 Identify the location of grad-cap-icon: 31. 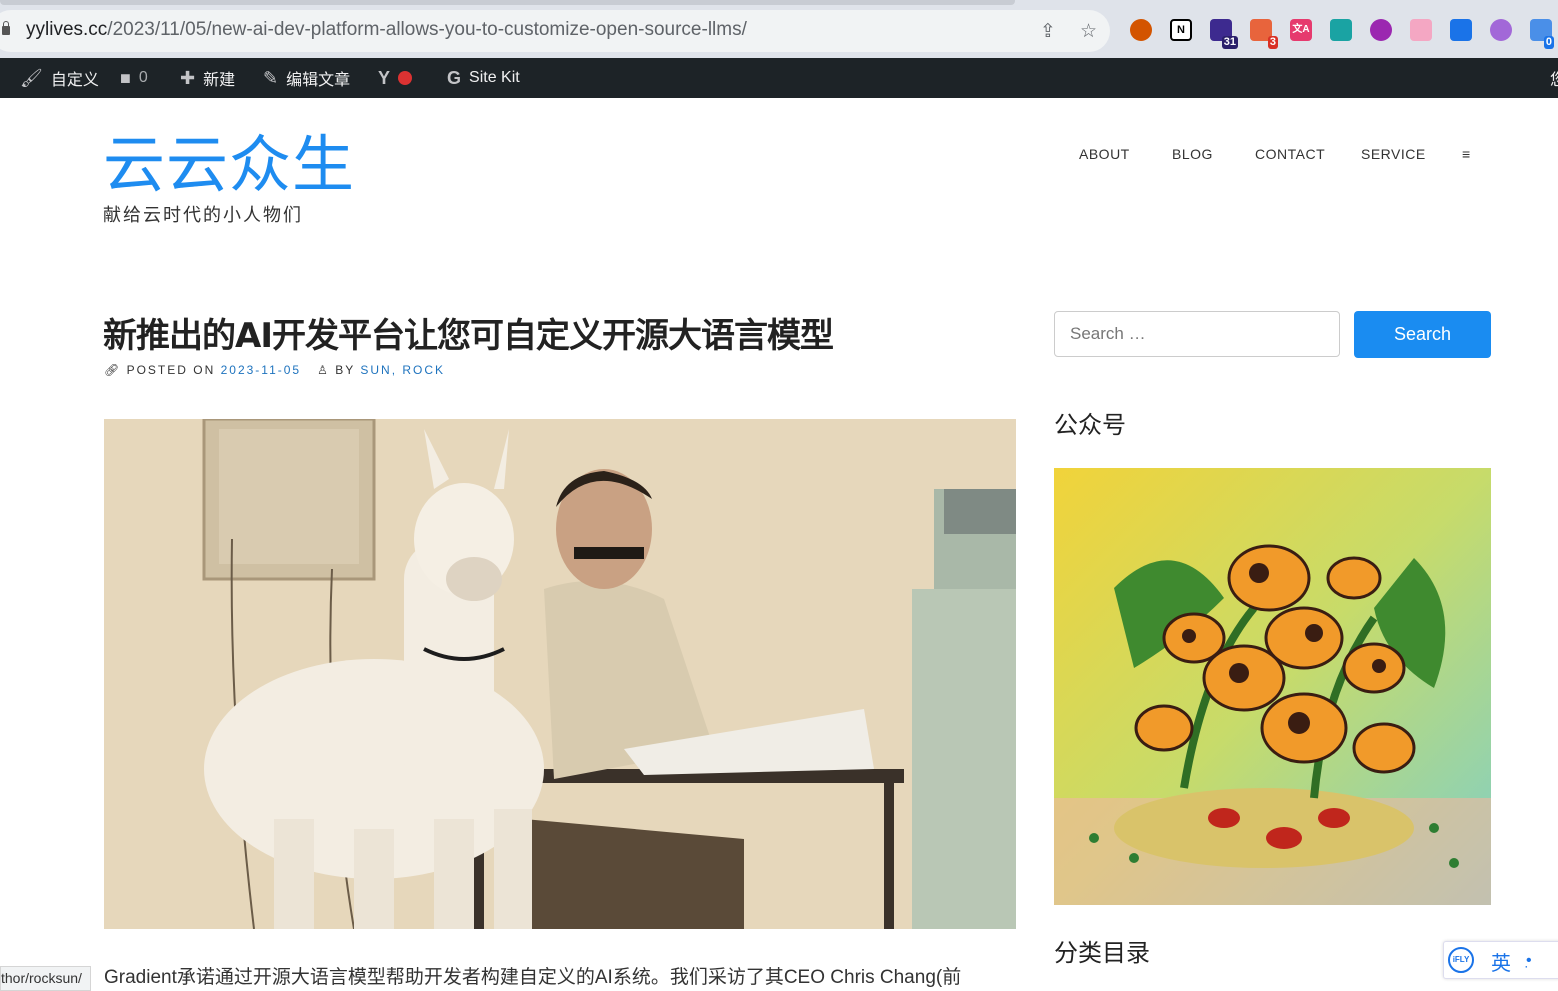
(1224, 34).